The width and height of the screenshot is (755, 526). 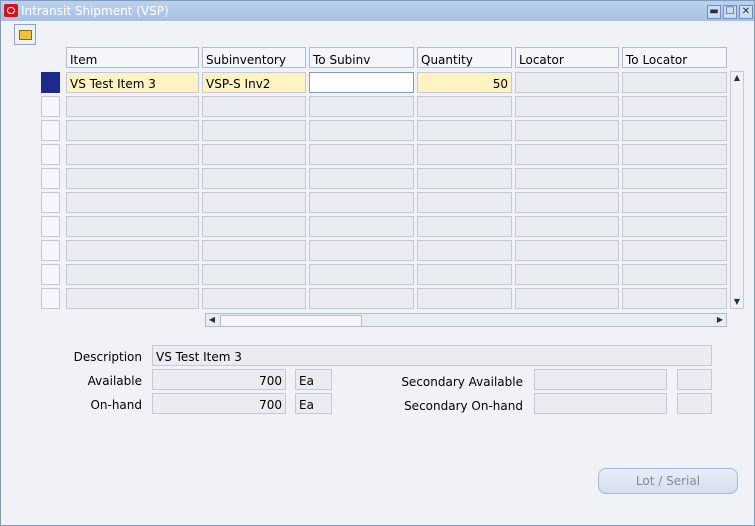 I want to click on scroll-right-icon: ▶, so click(x=720, y=320).